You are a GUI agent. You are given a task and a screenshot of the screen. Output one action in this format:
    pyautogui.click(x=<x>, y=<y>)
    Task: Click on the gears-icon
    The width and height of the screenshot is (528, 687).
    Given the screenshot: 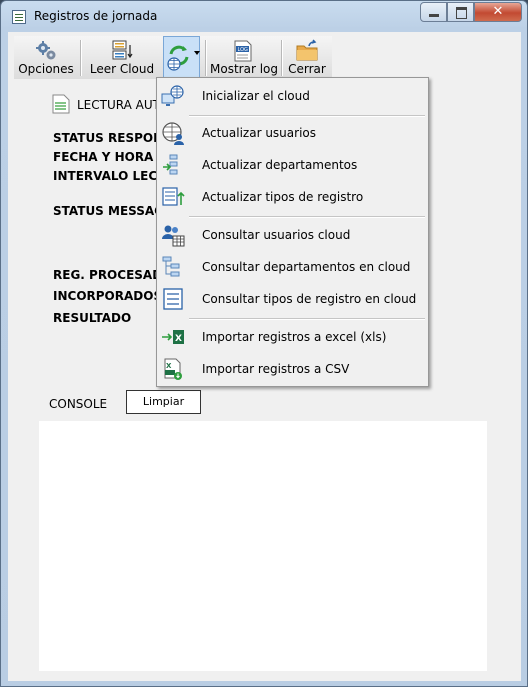 What is the action you would take?
    pyautogui.click(x=46, y=50)
    